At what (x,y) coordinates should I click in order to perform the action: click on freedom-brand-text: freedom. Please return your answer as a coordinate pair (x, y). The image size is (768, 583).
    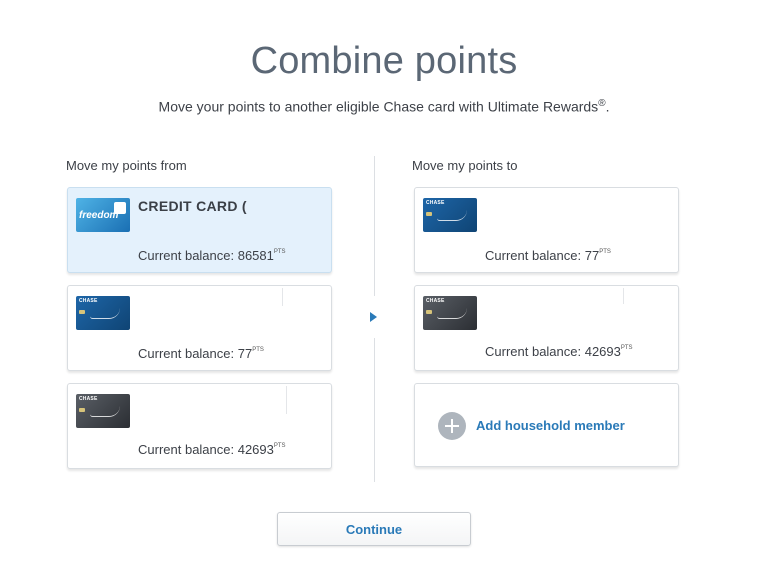
    Looking at the image, I should click on (99, 215).